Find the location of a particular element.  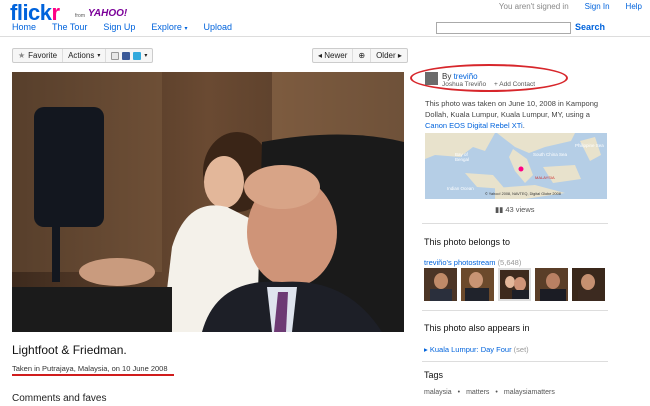

twitter-icon is located at coordinates (137, 55).